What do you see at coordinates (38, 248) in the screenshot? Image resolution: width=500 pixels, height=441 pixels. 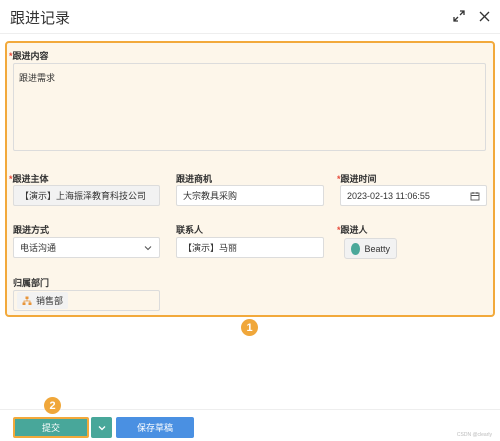 I see `method-value: 电话沟通` at bounding box center [38, 248].